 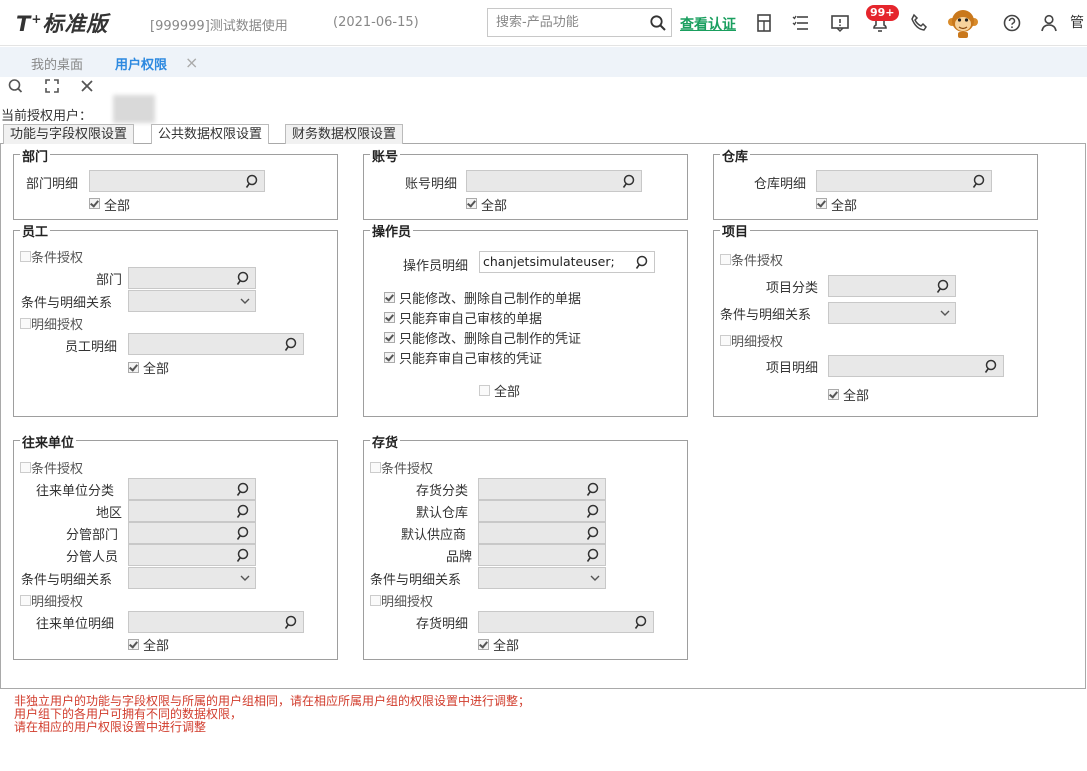 What do you see at coordinates (1077, 22) in the screenshot?
I see `admin-label: 管` at bounding box center [1077, 22].